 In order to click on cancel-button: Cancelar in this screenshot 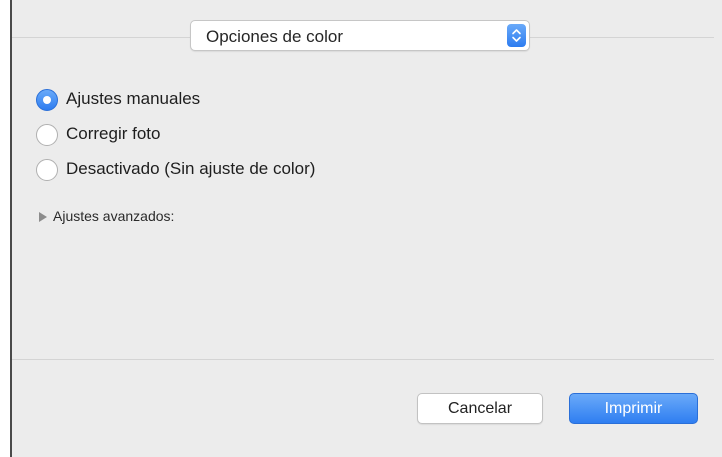, I will do `click(480, 408)`.